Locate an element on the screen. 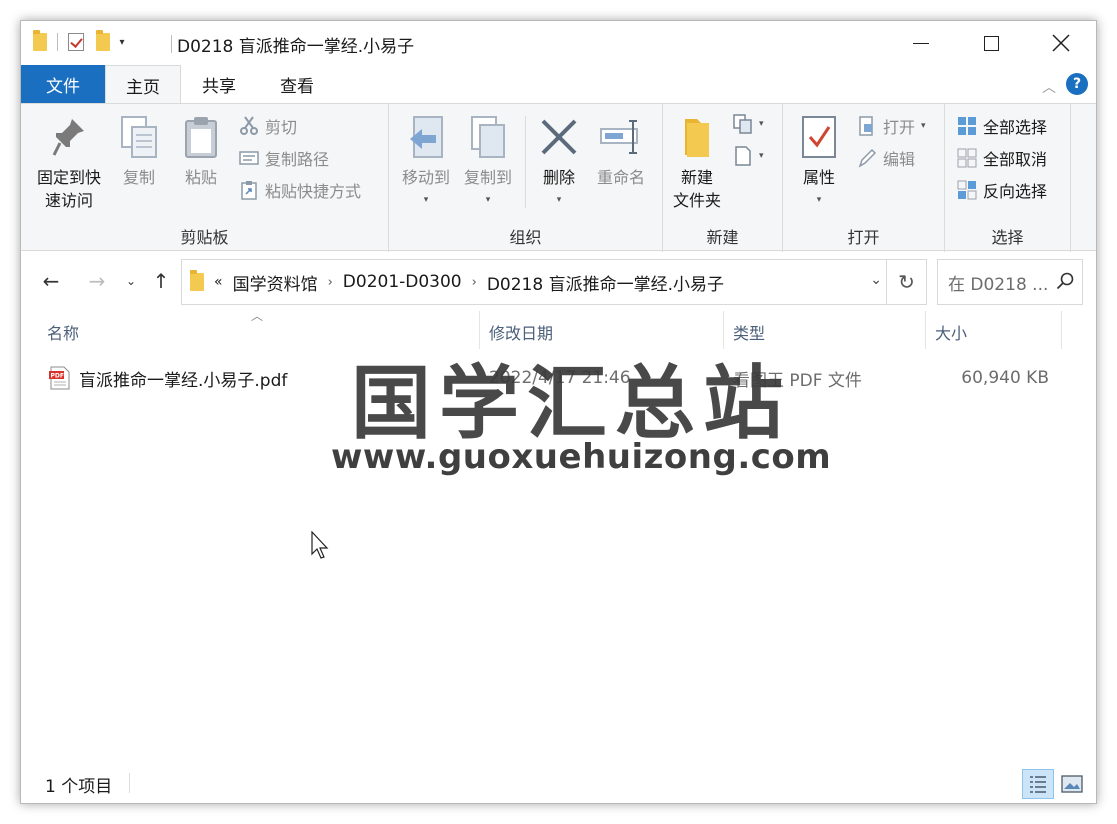  qat-divider is located at coordinates (57, 42).